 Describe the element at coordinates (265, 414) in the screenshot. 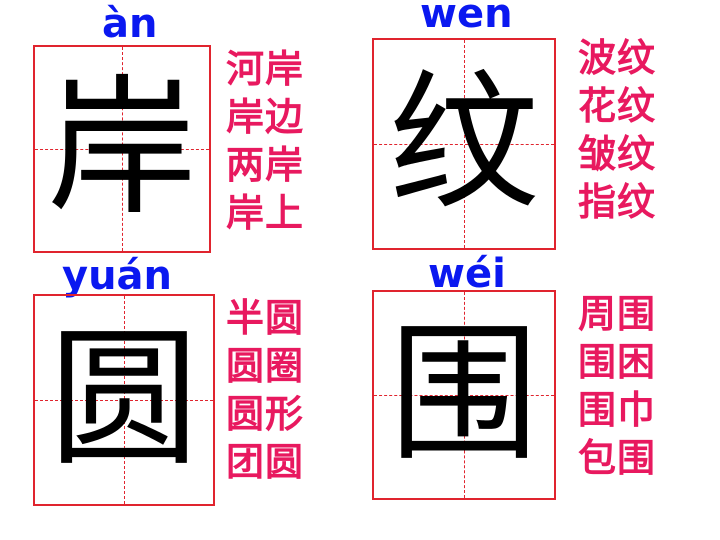

I see `word-item: 圆形` at that location.